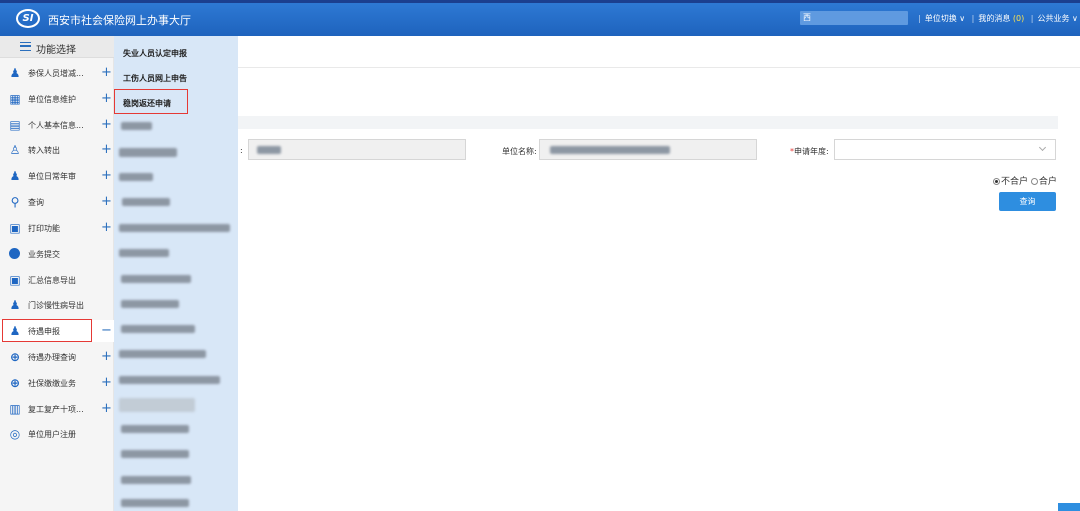  Describe the element at coordinates (57, 125) in the screenshot. I see `sidebar-item-personal-info: ▤ 个人基本信息... +` at that location.